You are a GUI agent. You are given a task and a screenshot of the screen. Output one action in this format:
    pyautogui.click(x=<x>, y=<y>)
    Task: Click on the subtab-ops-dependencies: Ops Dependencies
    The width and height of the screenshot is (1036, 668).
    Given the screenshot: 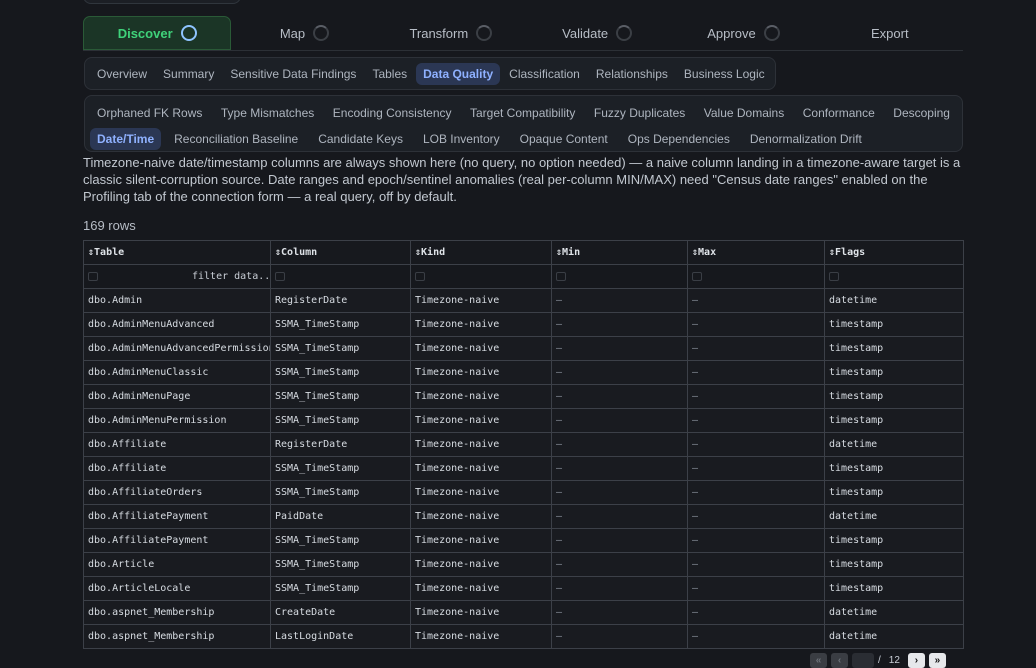 What is the action you would take?
    pyautogui.click(x=679, y=139)
    